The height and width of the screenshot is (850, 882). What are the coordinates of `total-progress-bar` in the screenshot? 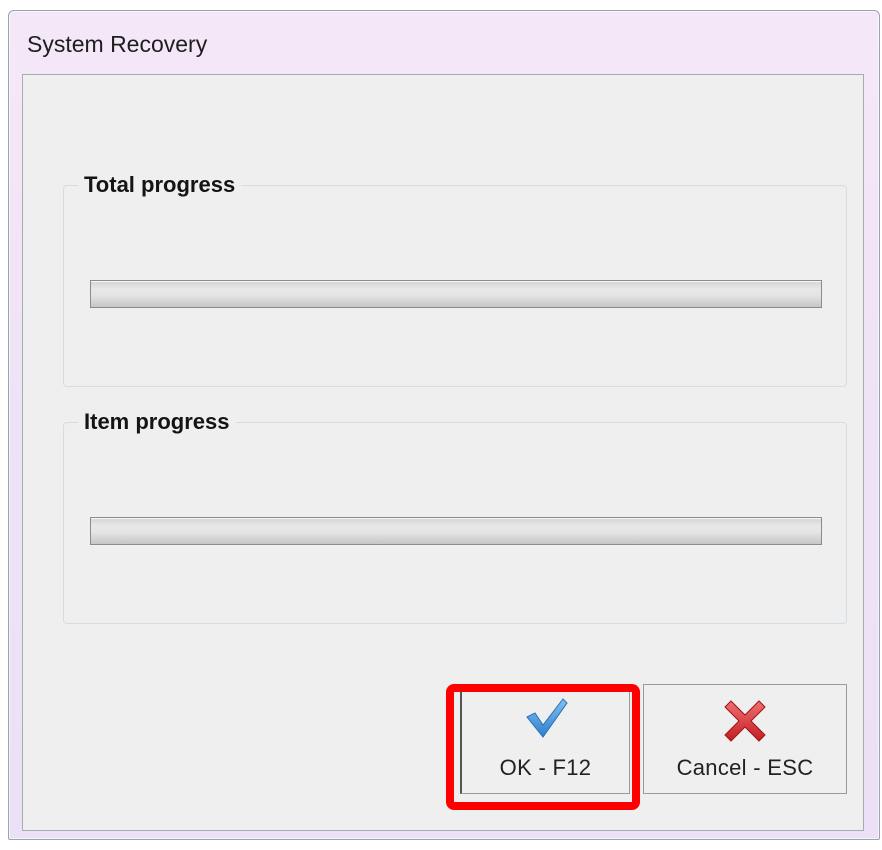 It's located at (456, 294).